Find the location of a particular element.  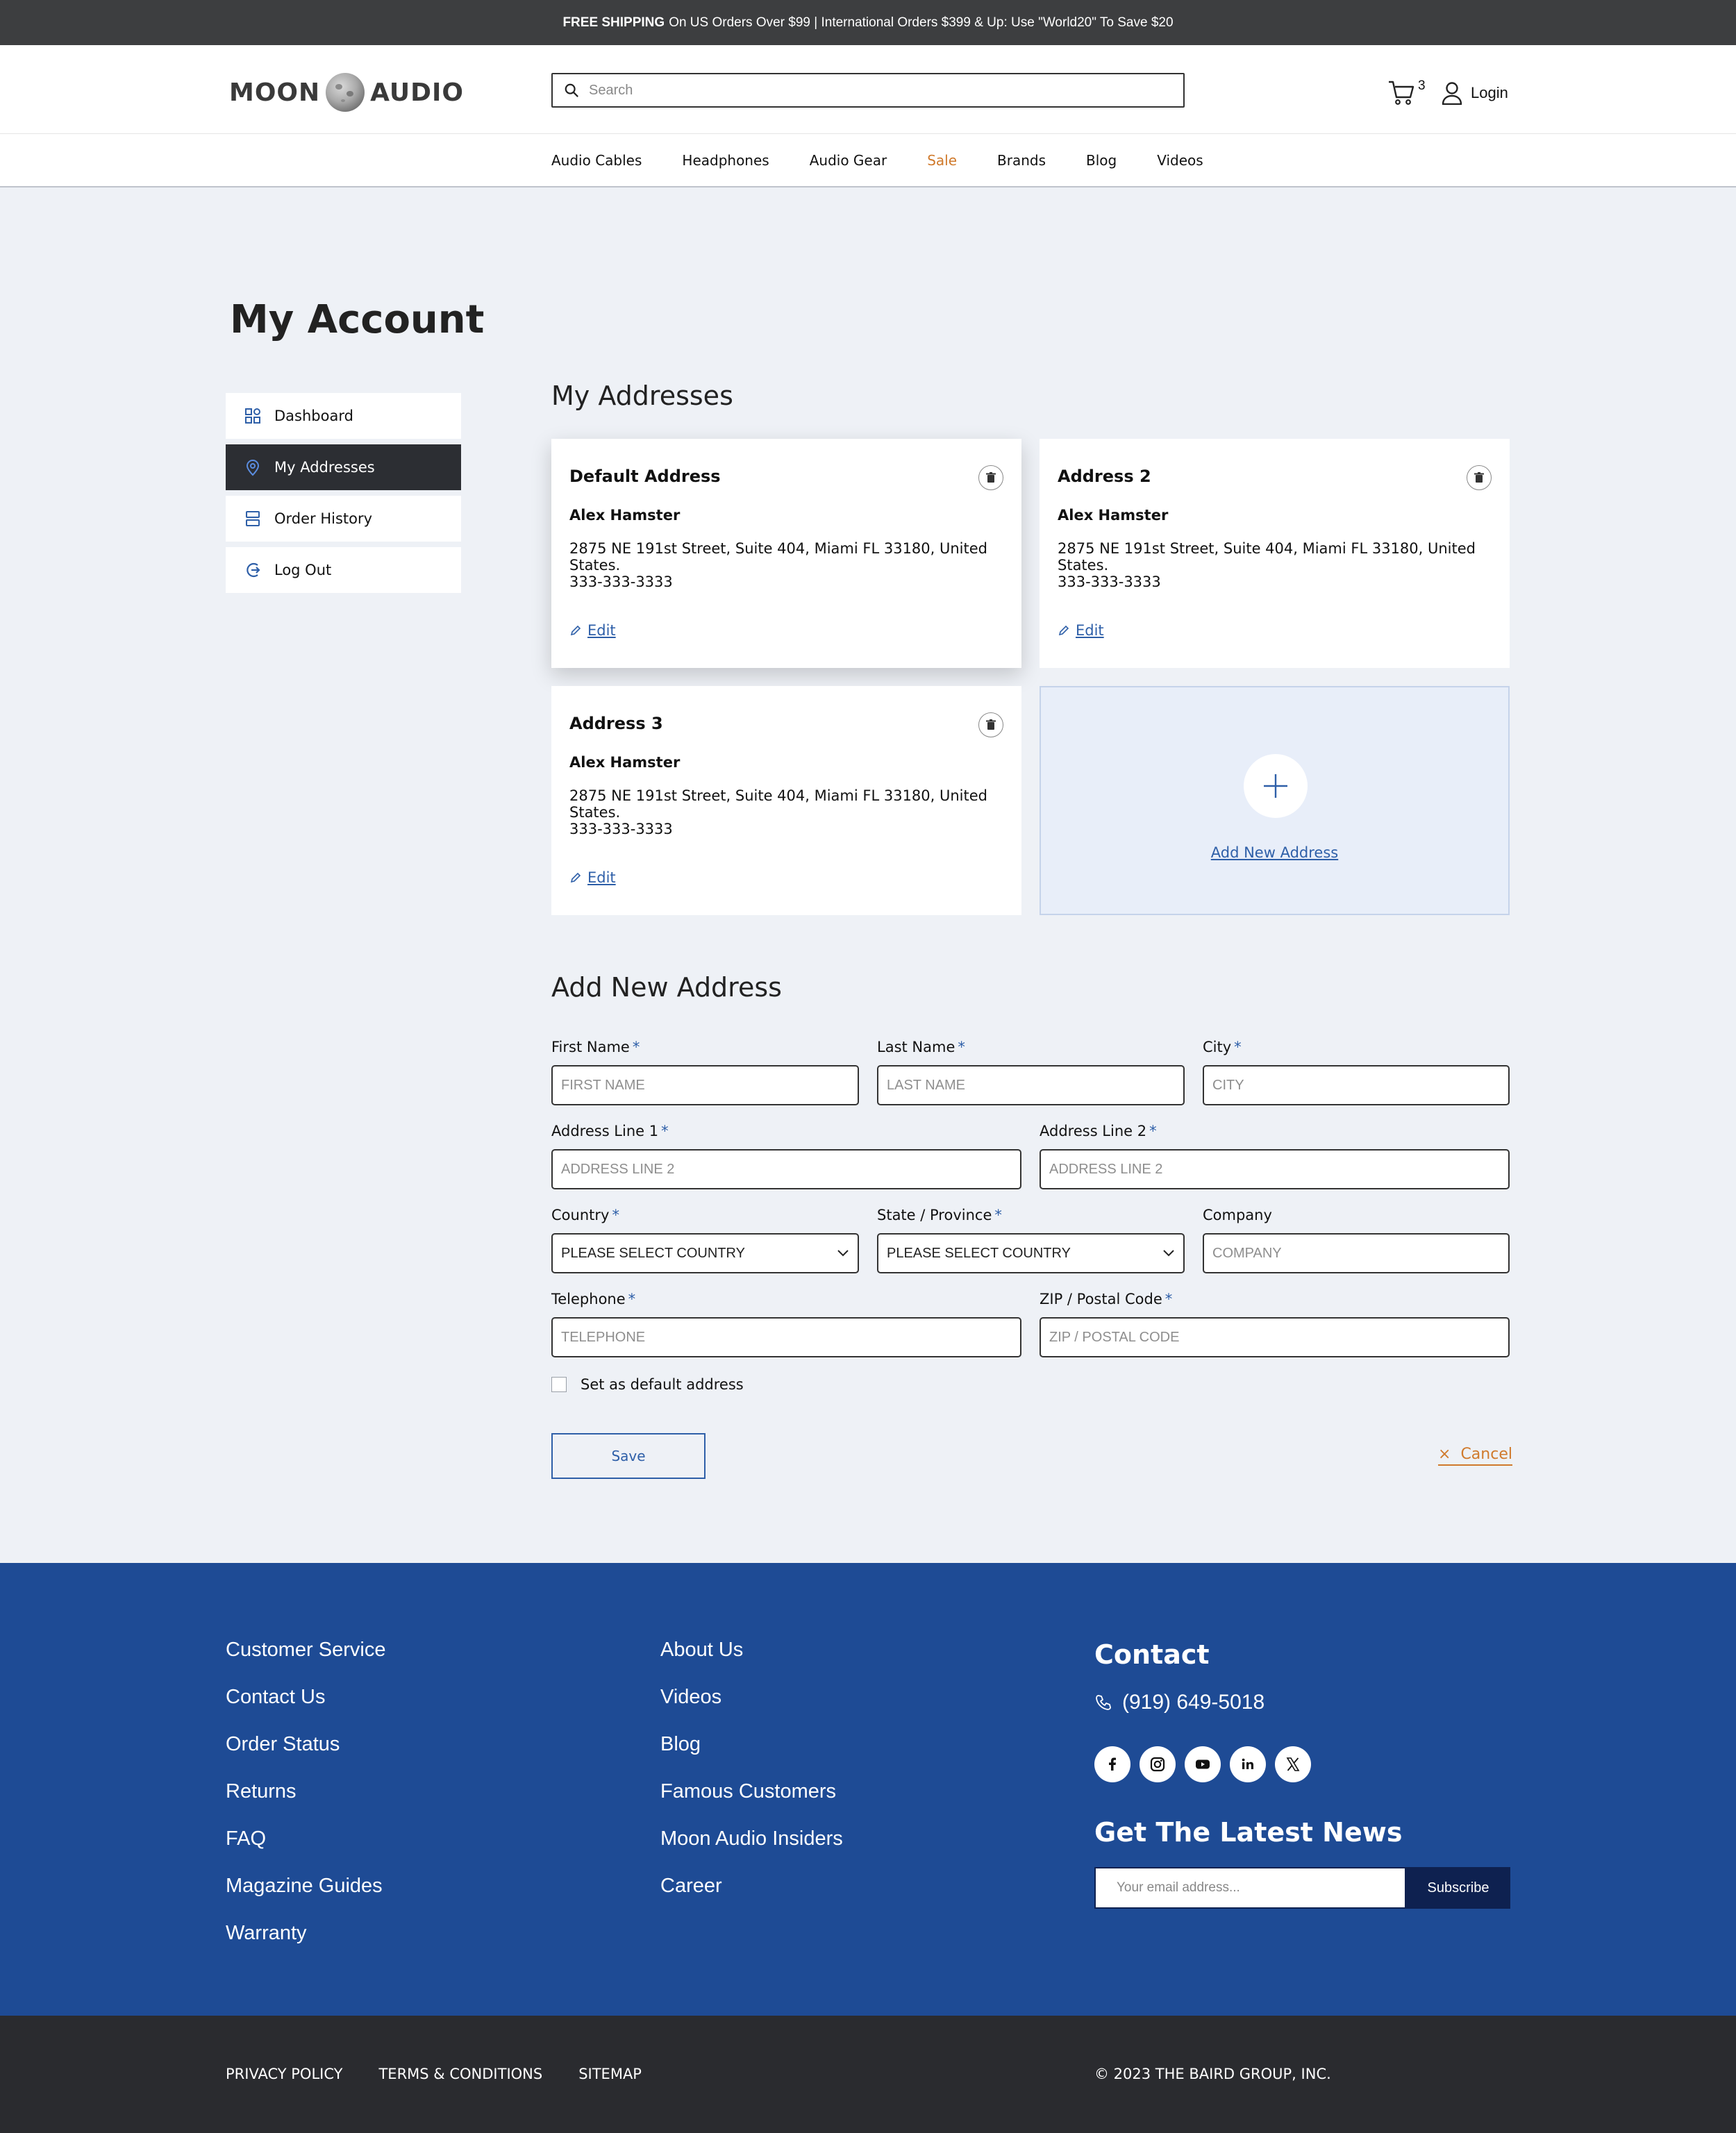

footer-link-customer-service: Customer Service is located at coordinates (305, 1659).